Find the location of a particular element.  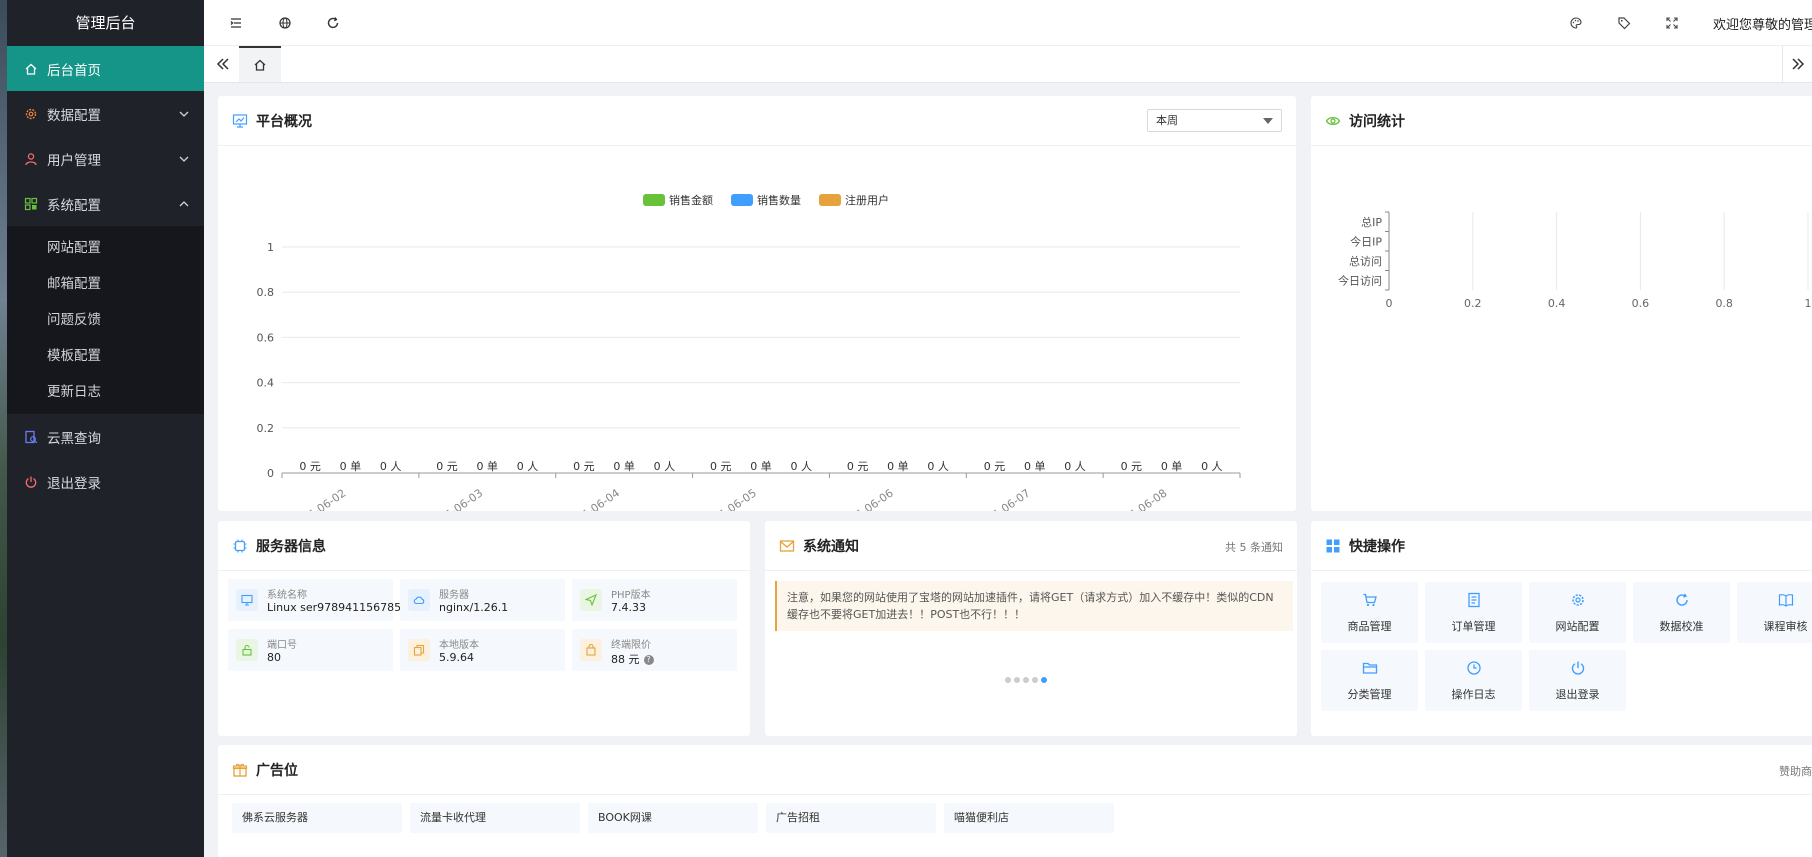

sidebar-item-label: 数据配置 is located at coordinates (74, 115).